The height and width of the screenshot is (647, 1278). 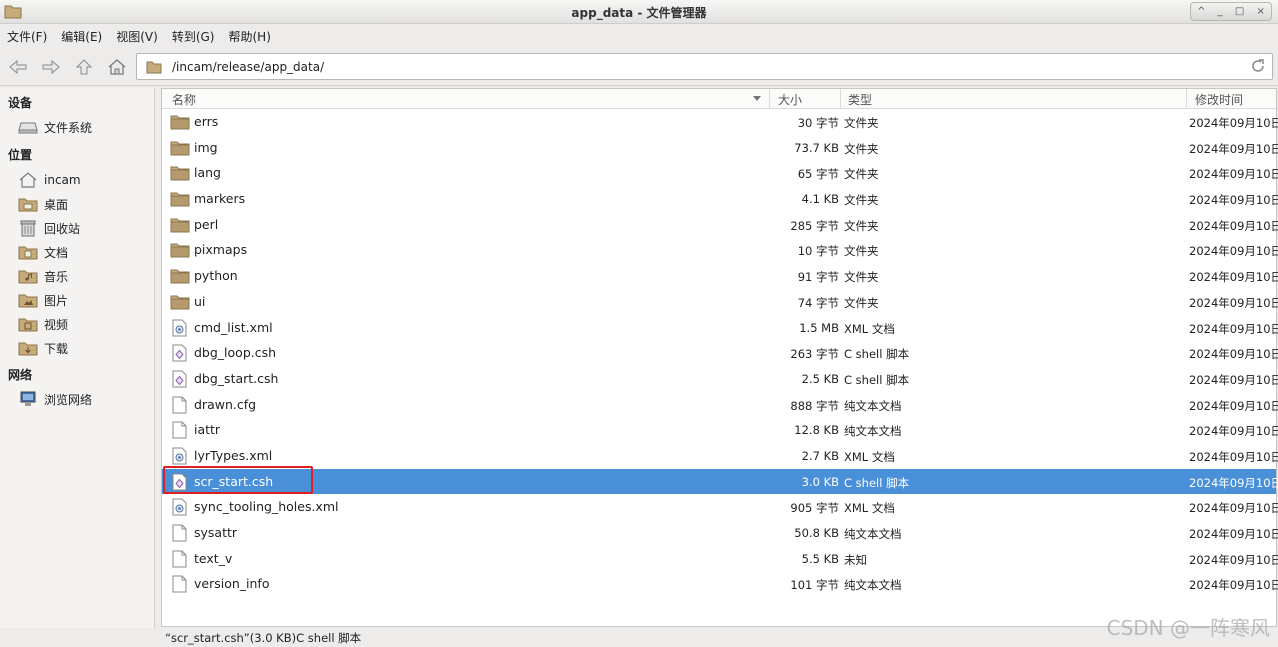 I want to click on menu-file: 文件(F), so click(x=27, y=36).